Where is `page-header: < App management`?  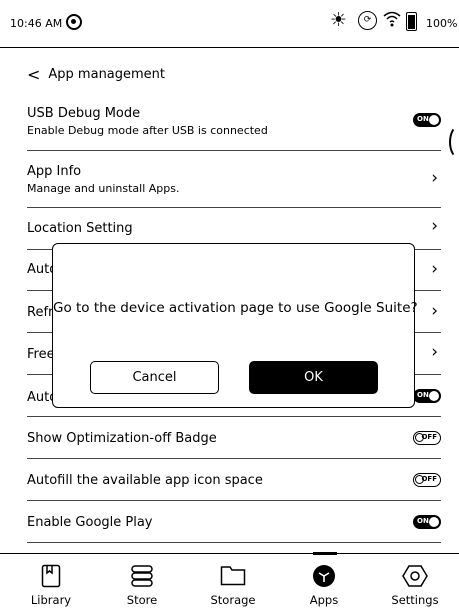
page-header: < App management is located at coordinates (96, 74).